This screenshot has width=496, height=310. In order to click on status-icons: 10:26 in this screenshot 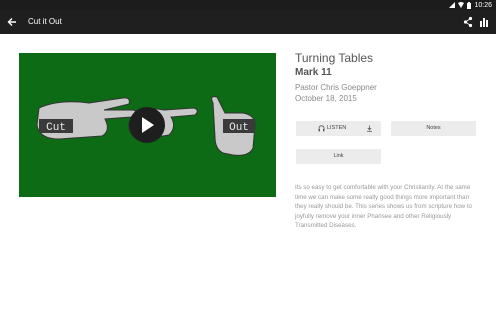, I will do `click(470, 5)`.